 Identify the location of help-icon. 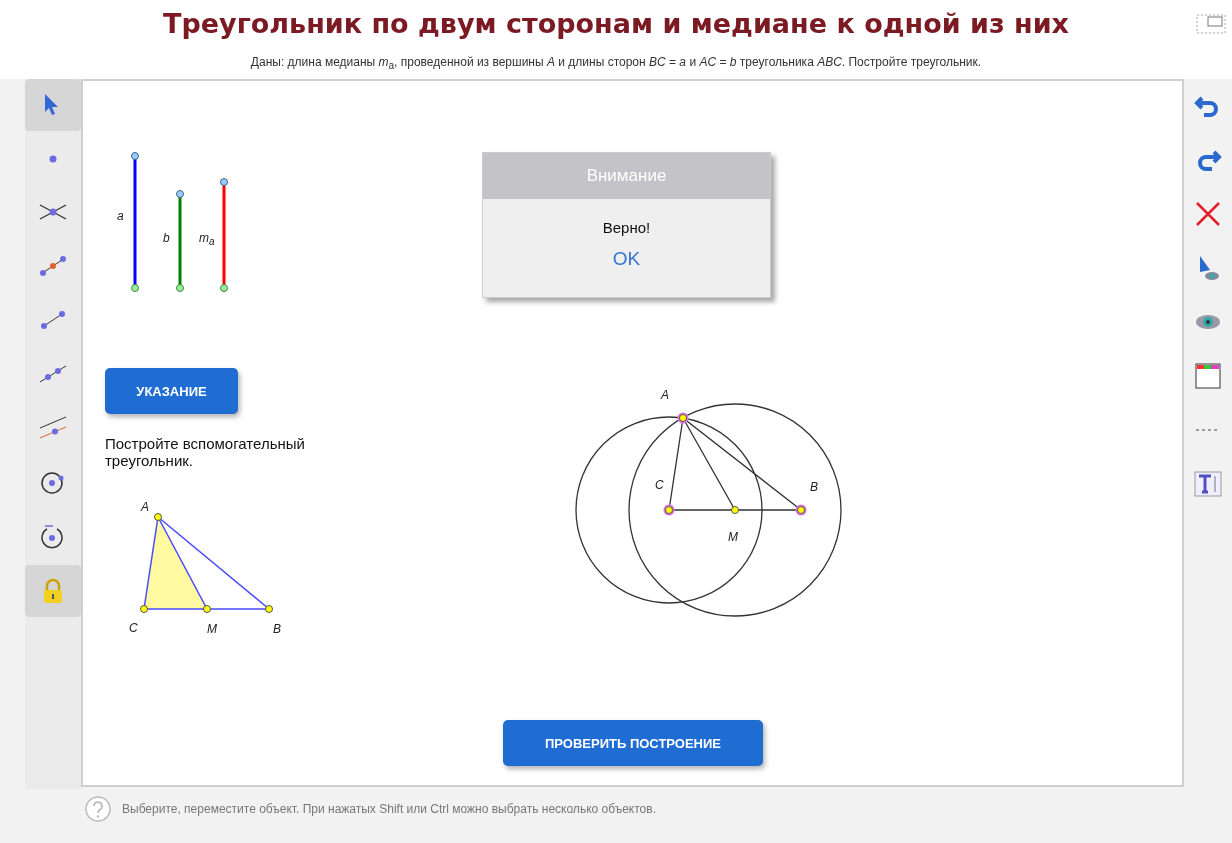
(98, 809).